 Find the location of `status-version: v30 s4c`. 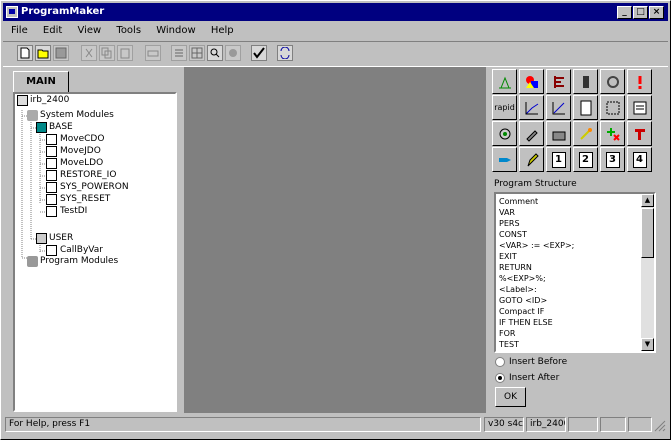

status-version: v30 s4c is located at coordinates (504, 424).